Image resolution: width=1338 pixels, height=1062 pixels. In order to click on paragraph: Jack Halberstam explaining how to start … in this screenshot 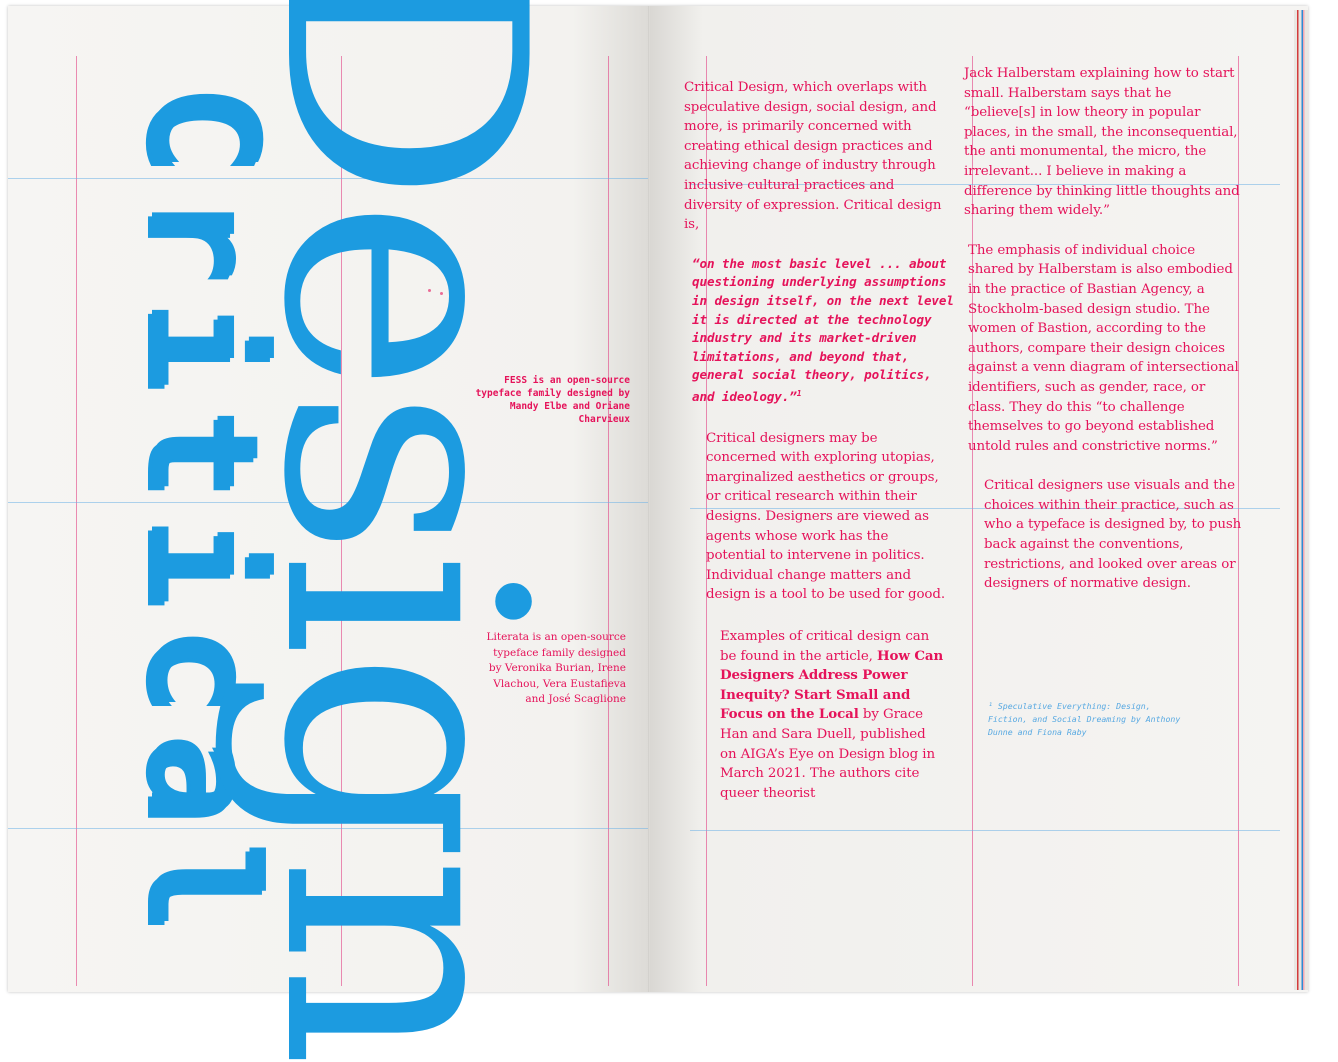, I will do `click(1102, 142)`.